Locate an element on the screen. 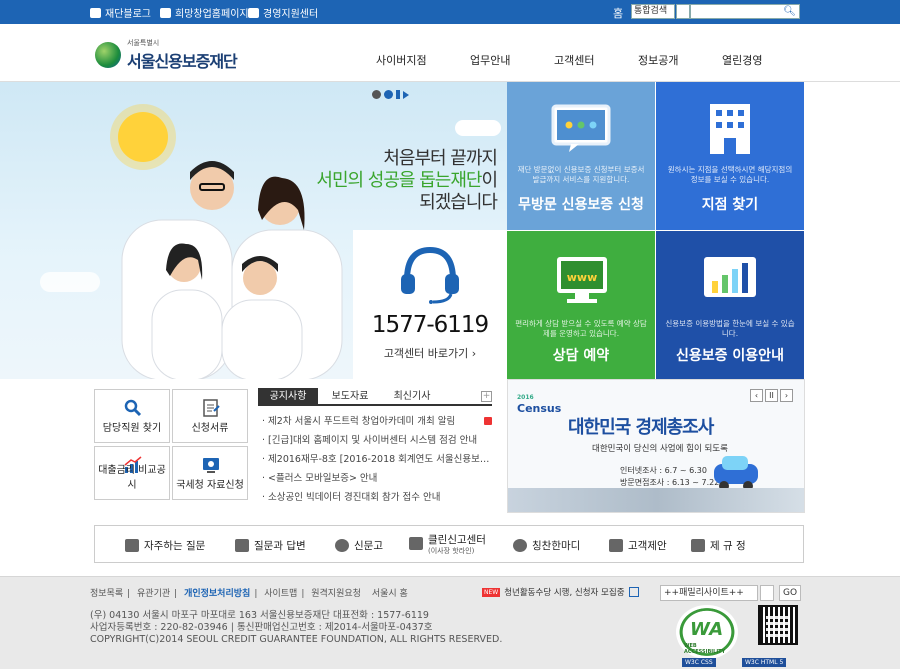 The width and height of the screenshot is (900, 669). footer-link-sitemap: 사이트맵 is located at coordinates (280, 594).